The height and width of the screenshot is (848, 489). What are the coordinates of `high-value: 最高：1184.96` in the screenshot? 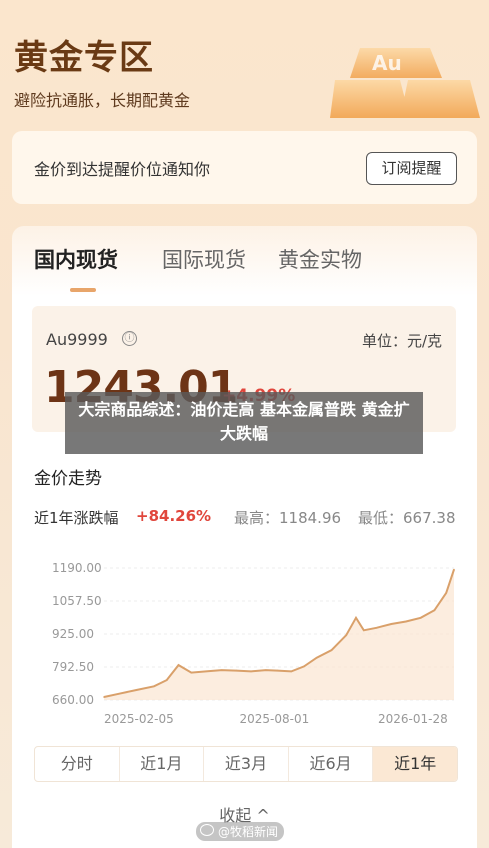 It's located at (288, 518).